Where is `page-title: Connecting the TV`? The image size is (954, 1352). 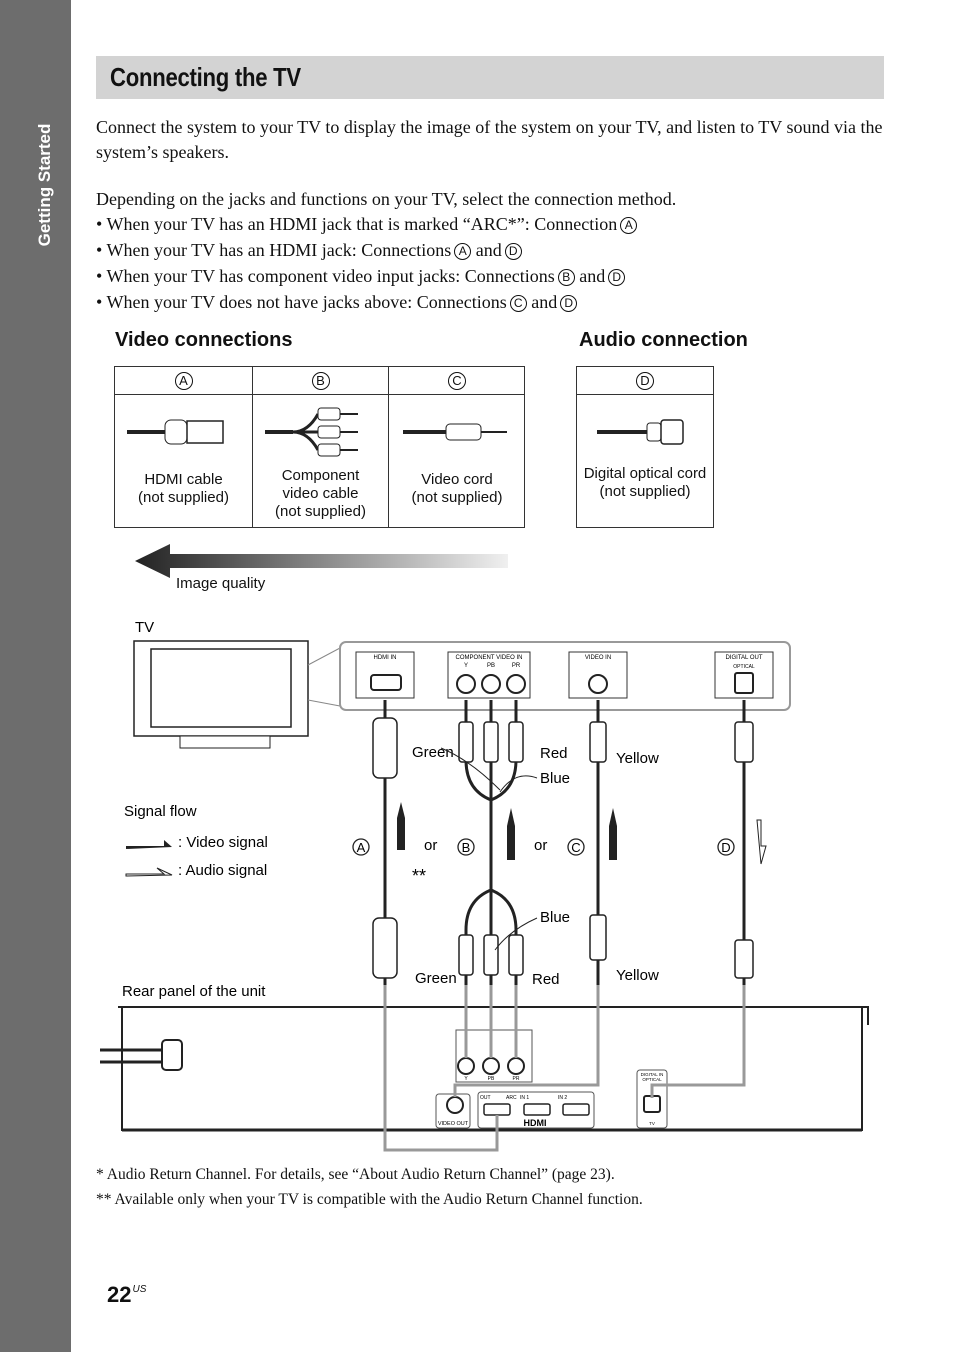
page-title: Connecting the TV is located at coordinates (205, 77).